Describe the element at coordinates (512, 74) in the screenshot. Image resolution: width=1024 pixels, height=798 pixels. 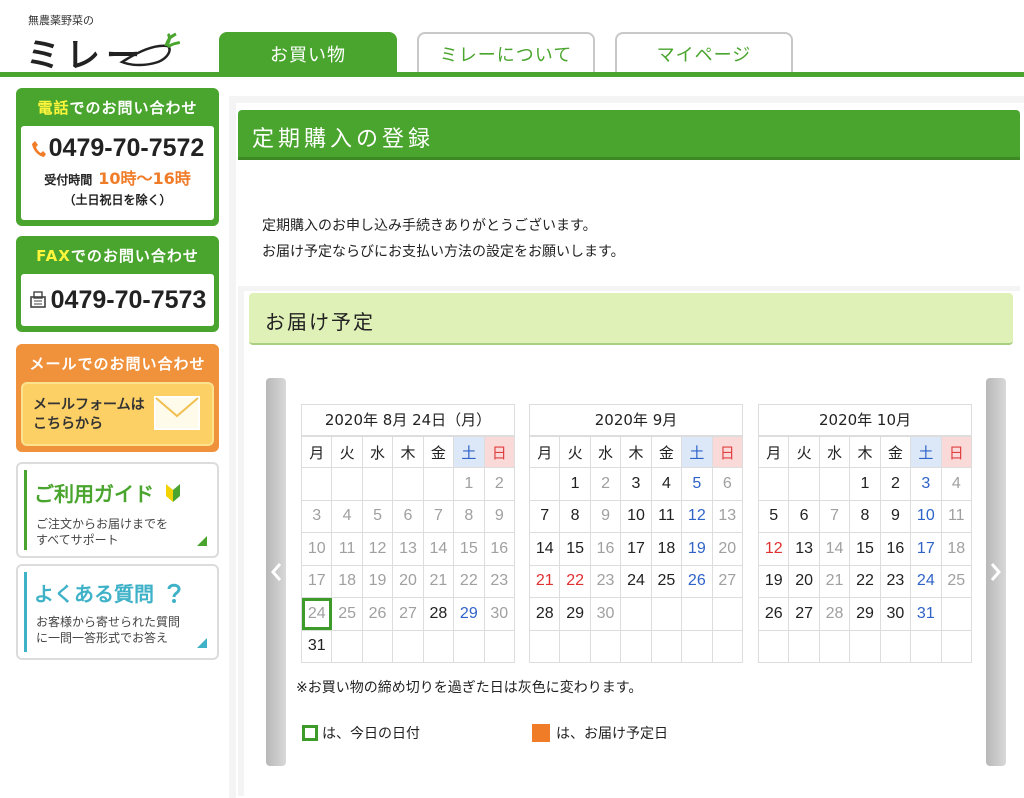
I see `header-divider` at that location.